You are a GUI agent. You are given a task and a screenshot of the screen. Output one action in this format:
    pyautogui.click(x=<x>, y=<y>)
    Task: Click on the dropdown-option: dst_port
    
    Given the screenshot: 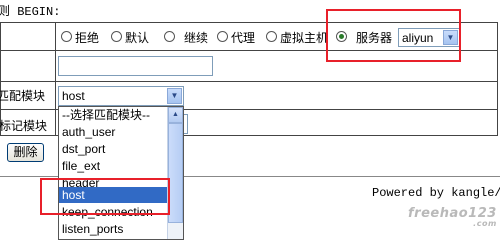 What is the action you would take?
    pyautogui.click(x=114, y=149)
    